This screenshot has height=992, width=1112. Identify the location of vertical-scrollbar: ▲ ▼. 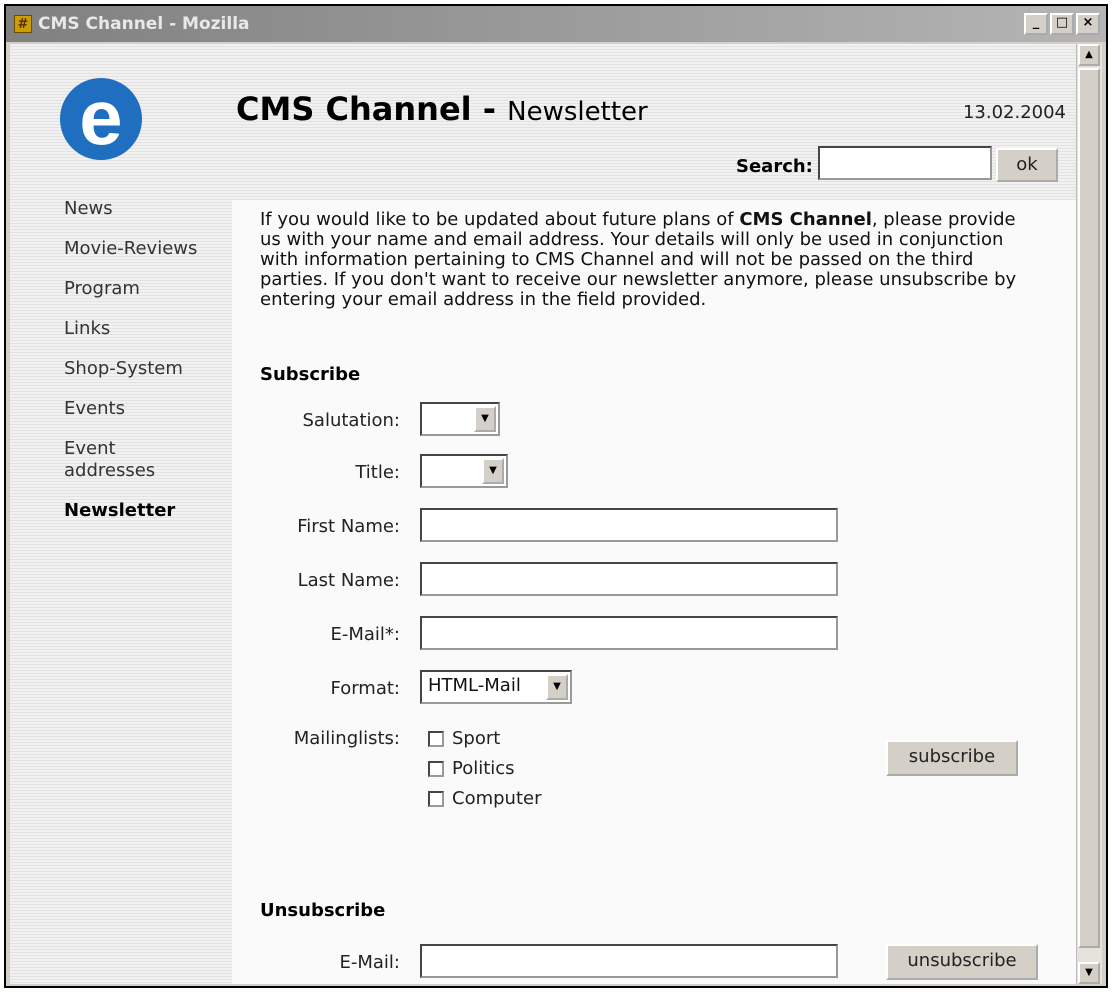
(1089, 514).